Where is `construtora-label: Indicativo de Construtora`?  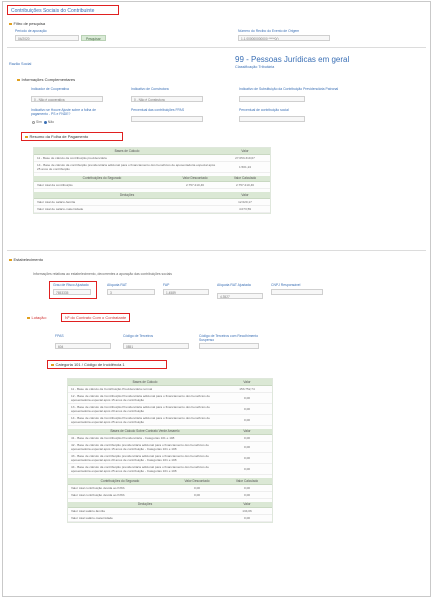
construtora-label: Indicativo de Construtora is located at coordinates (150, 89).